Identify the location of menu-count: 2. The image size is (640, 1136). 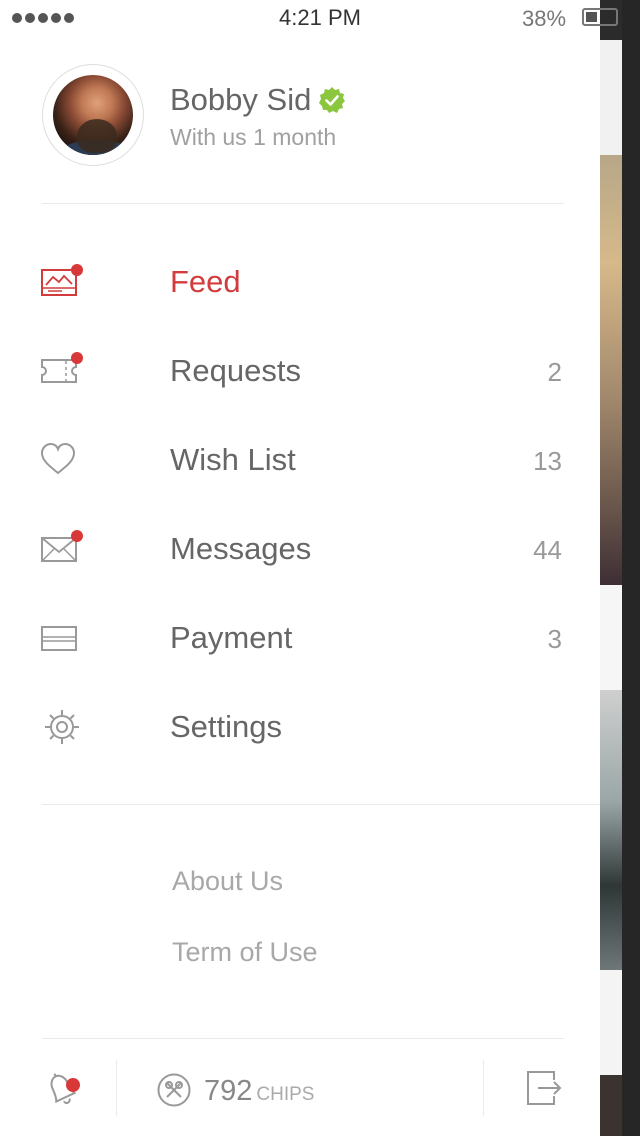
(554, 372).